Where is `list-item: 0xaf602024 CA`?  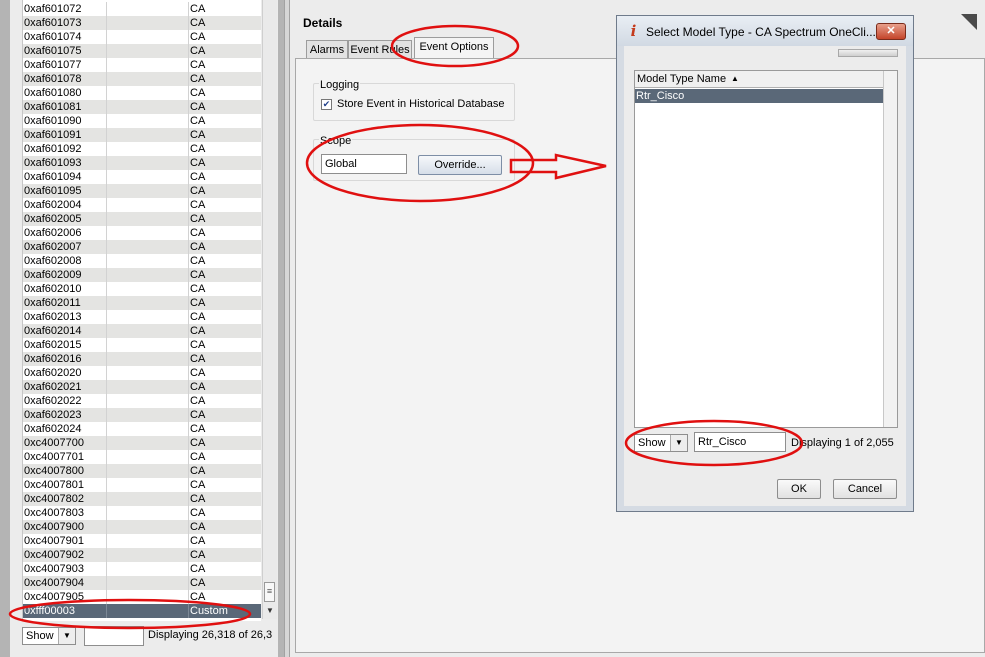
list-item: 0xaf602024 CA is located at coordinates (142, 429).